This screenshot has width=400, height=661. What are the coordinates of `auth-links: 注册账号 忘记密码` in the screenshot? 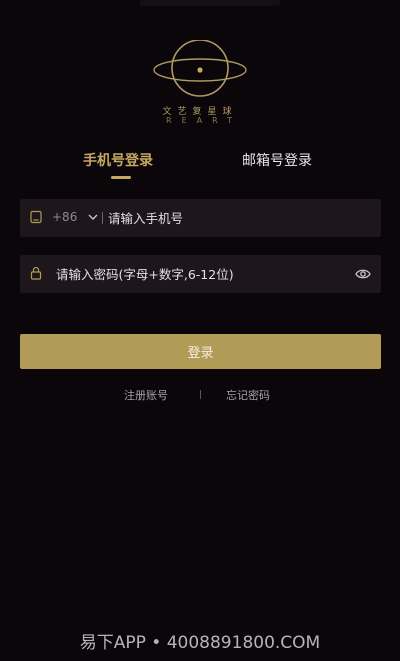 It's located at (200, 395).